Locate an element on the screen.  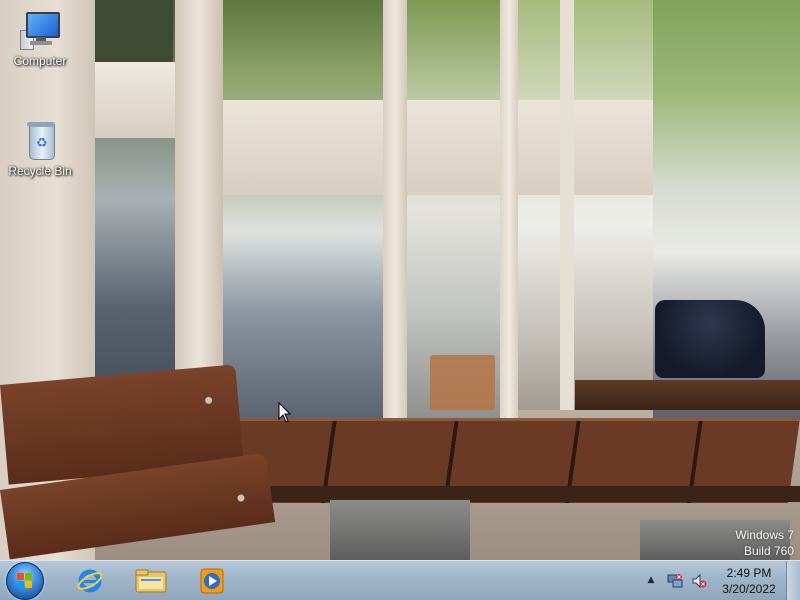
desktop-icon-recycle-bin: ♻ Recycle Bin is located at coordinates (40, 148).